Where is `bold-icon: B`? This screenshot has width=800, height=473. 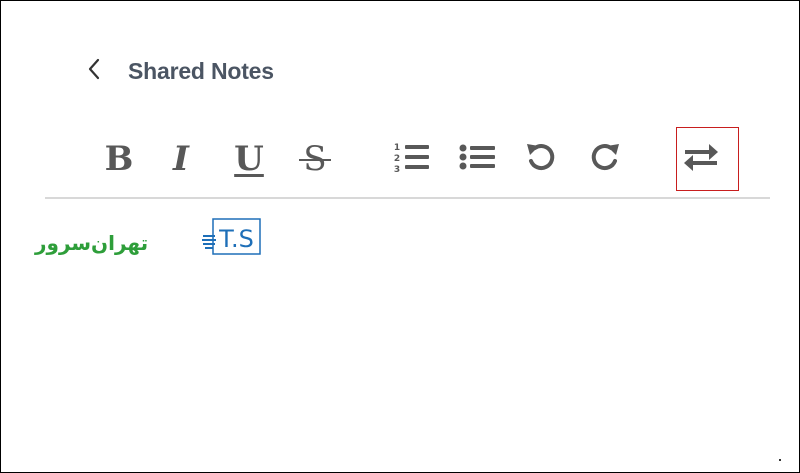 bold-icon: B is located at coordinates (119, 159).